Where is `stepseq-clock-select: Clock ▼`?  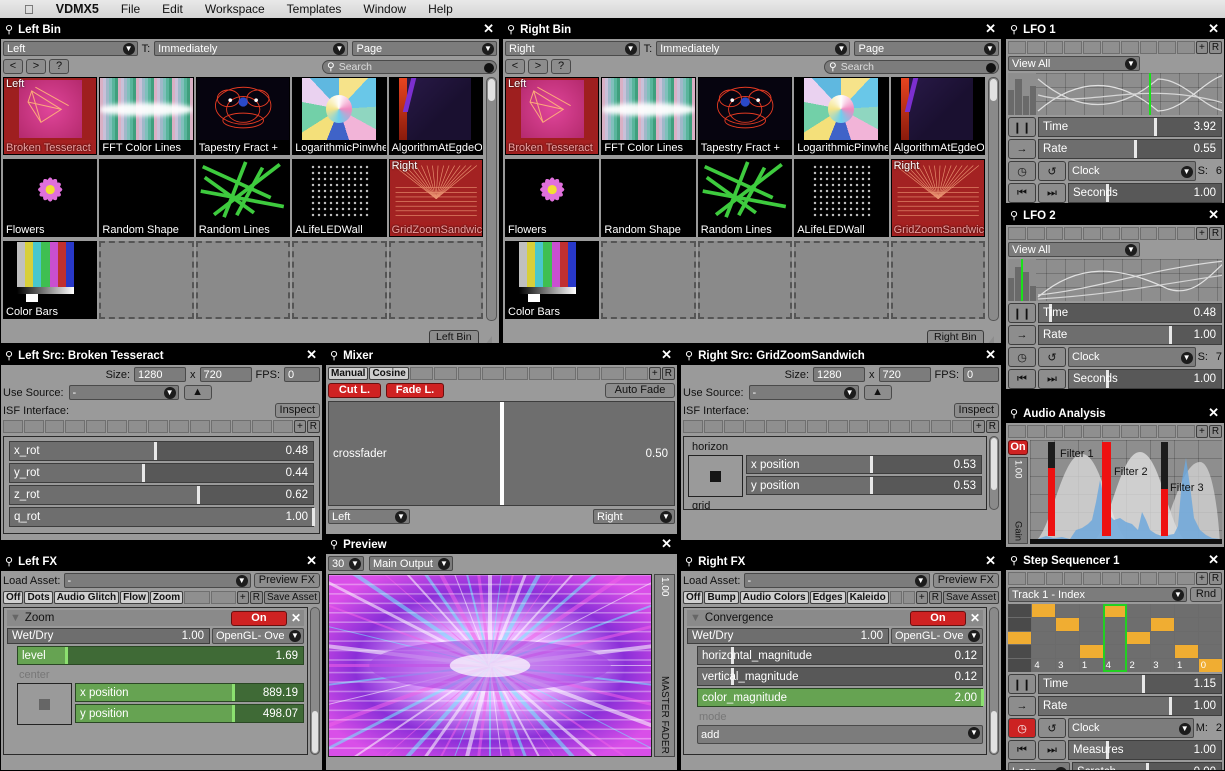
stepseq-clock-select: Clock ▼ is located at coordinates (1131, 728).